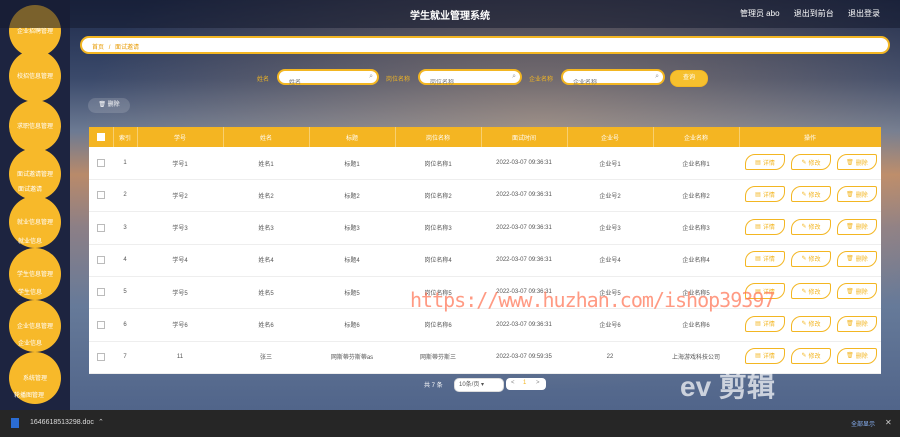 The height and width of the screenshot is (437, 900). Describe the element at coordinates (470, 83) in the screenshot. I see `job-input` at that location.